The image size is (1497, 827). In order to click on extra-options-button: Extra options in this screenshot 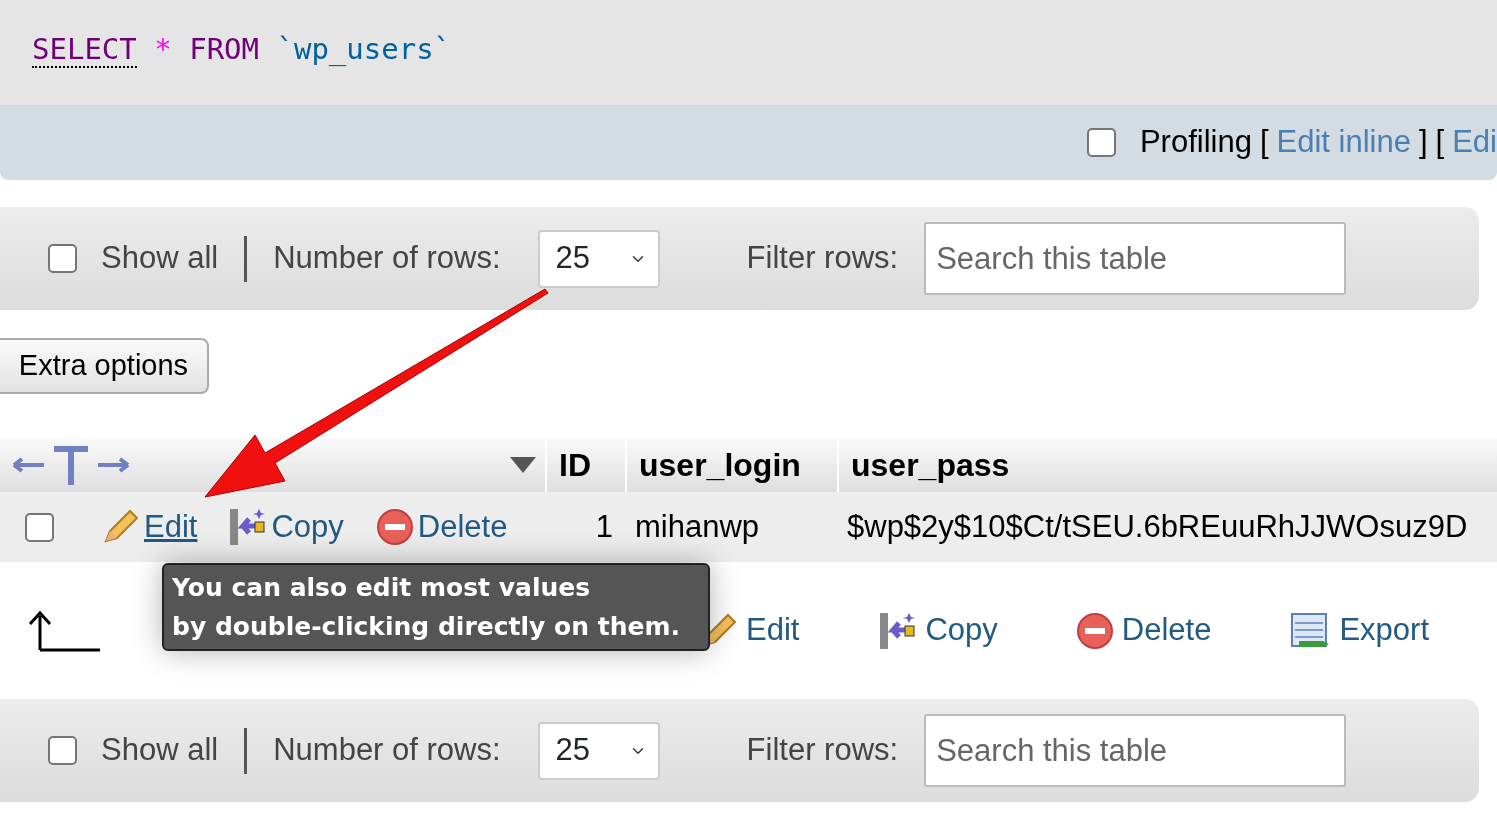, I will do `click(104, 366)`.